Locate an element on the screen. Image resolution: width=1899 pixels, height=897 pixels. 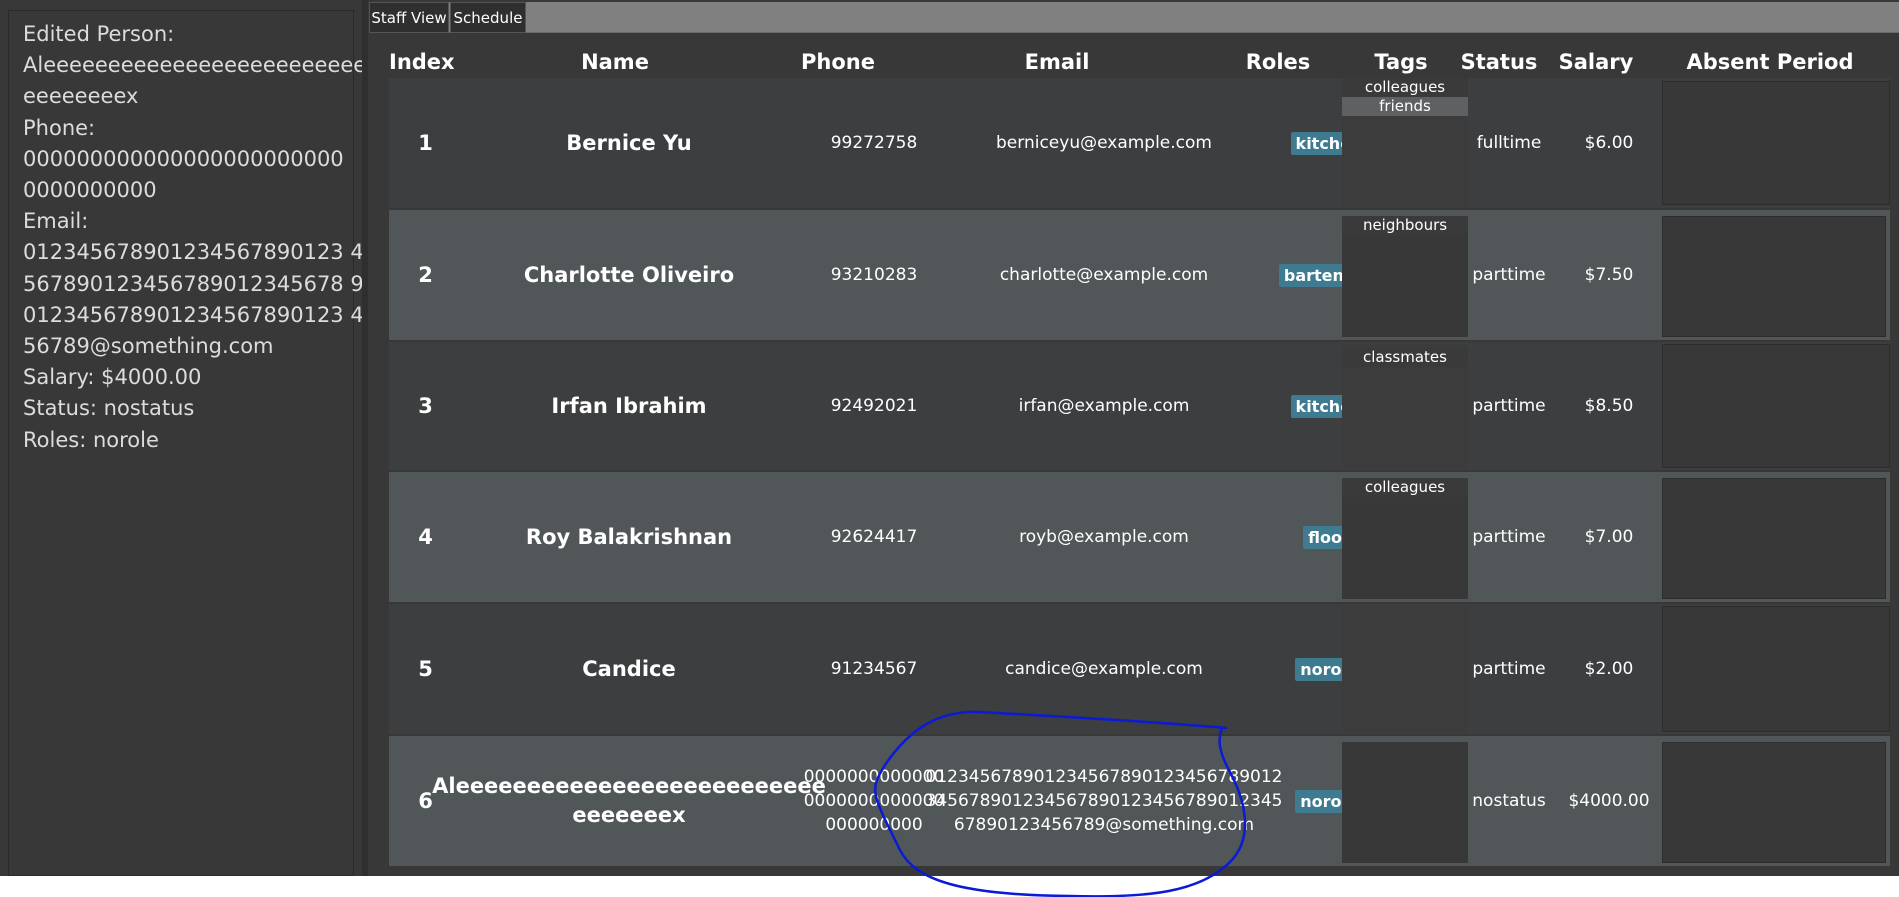
name-line: Aleeeeeeeeeeeeeeeeeeeeeeeeee is located at coordinates (629, 786).